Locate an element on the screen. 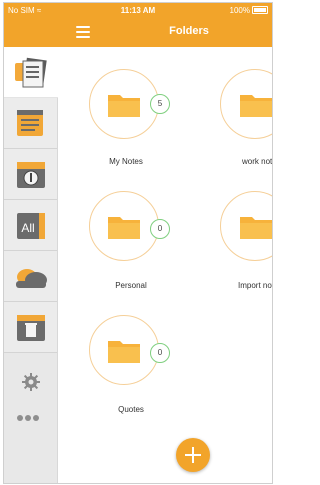 The width and height of the screenshot is (320, 485). folder-label: work note is located at coordinates (257, 161).